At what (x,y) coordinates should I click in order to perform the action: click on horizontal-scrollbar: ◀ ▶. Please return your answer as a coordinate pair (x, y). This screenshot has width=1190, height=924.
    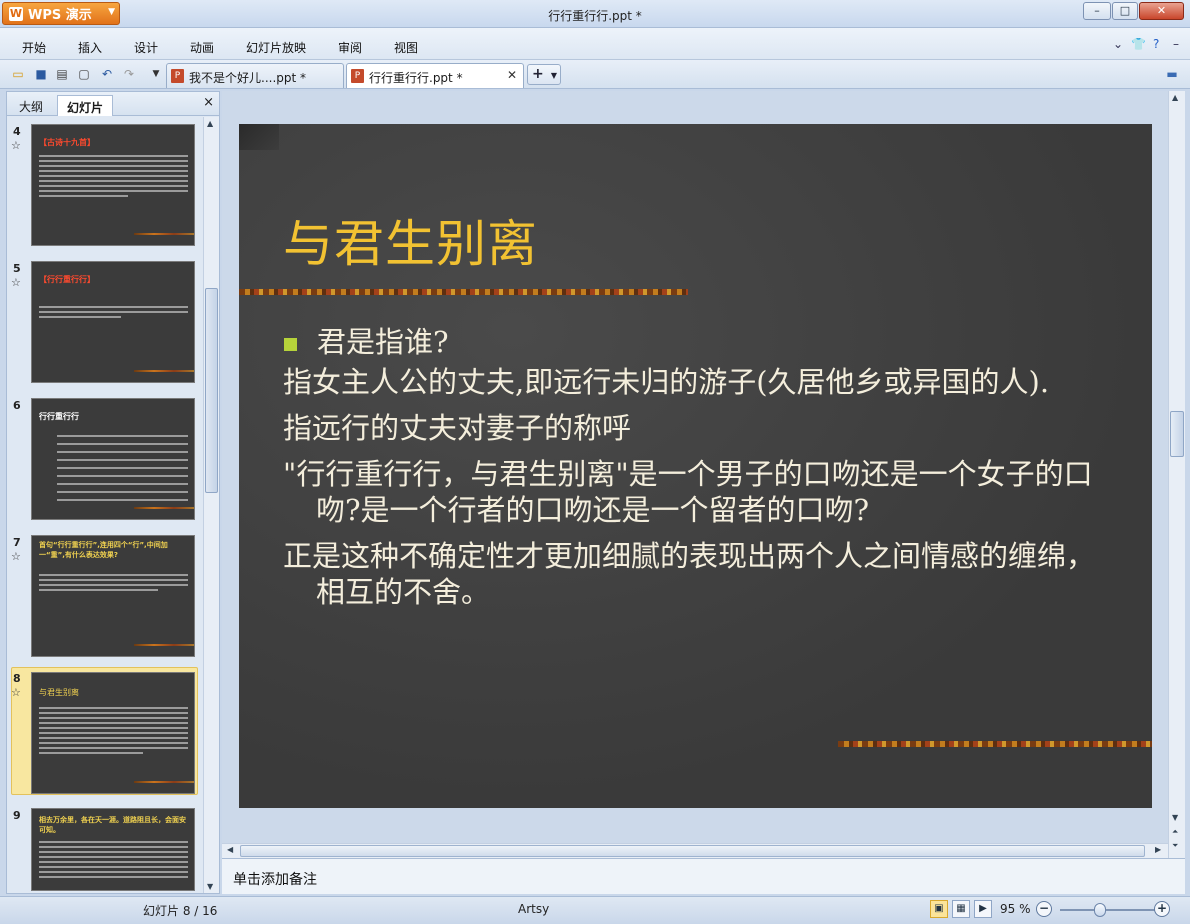
    Looking at the image, I should click on (695, 850).